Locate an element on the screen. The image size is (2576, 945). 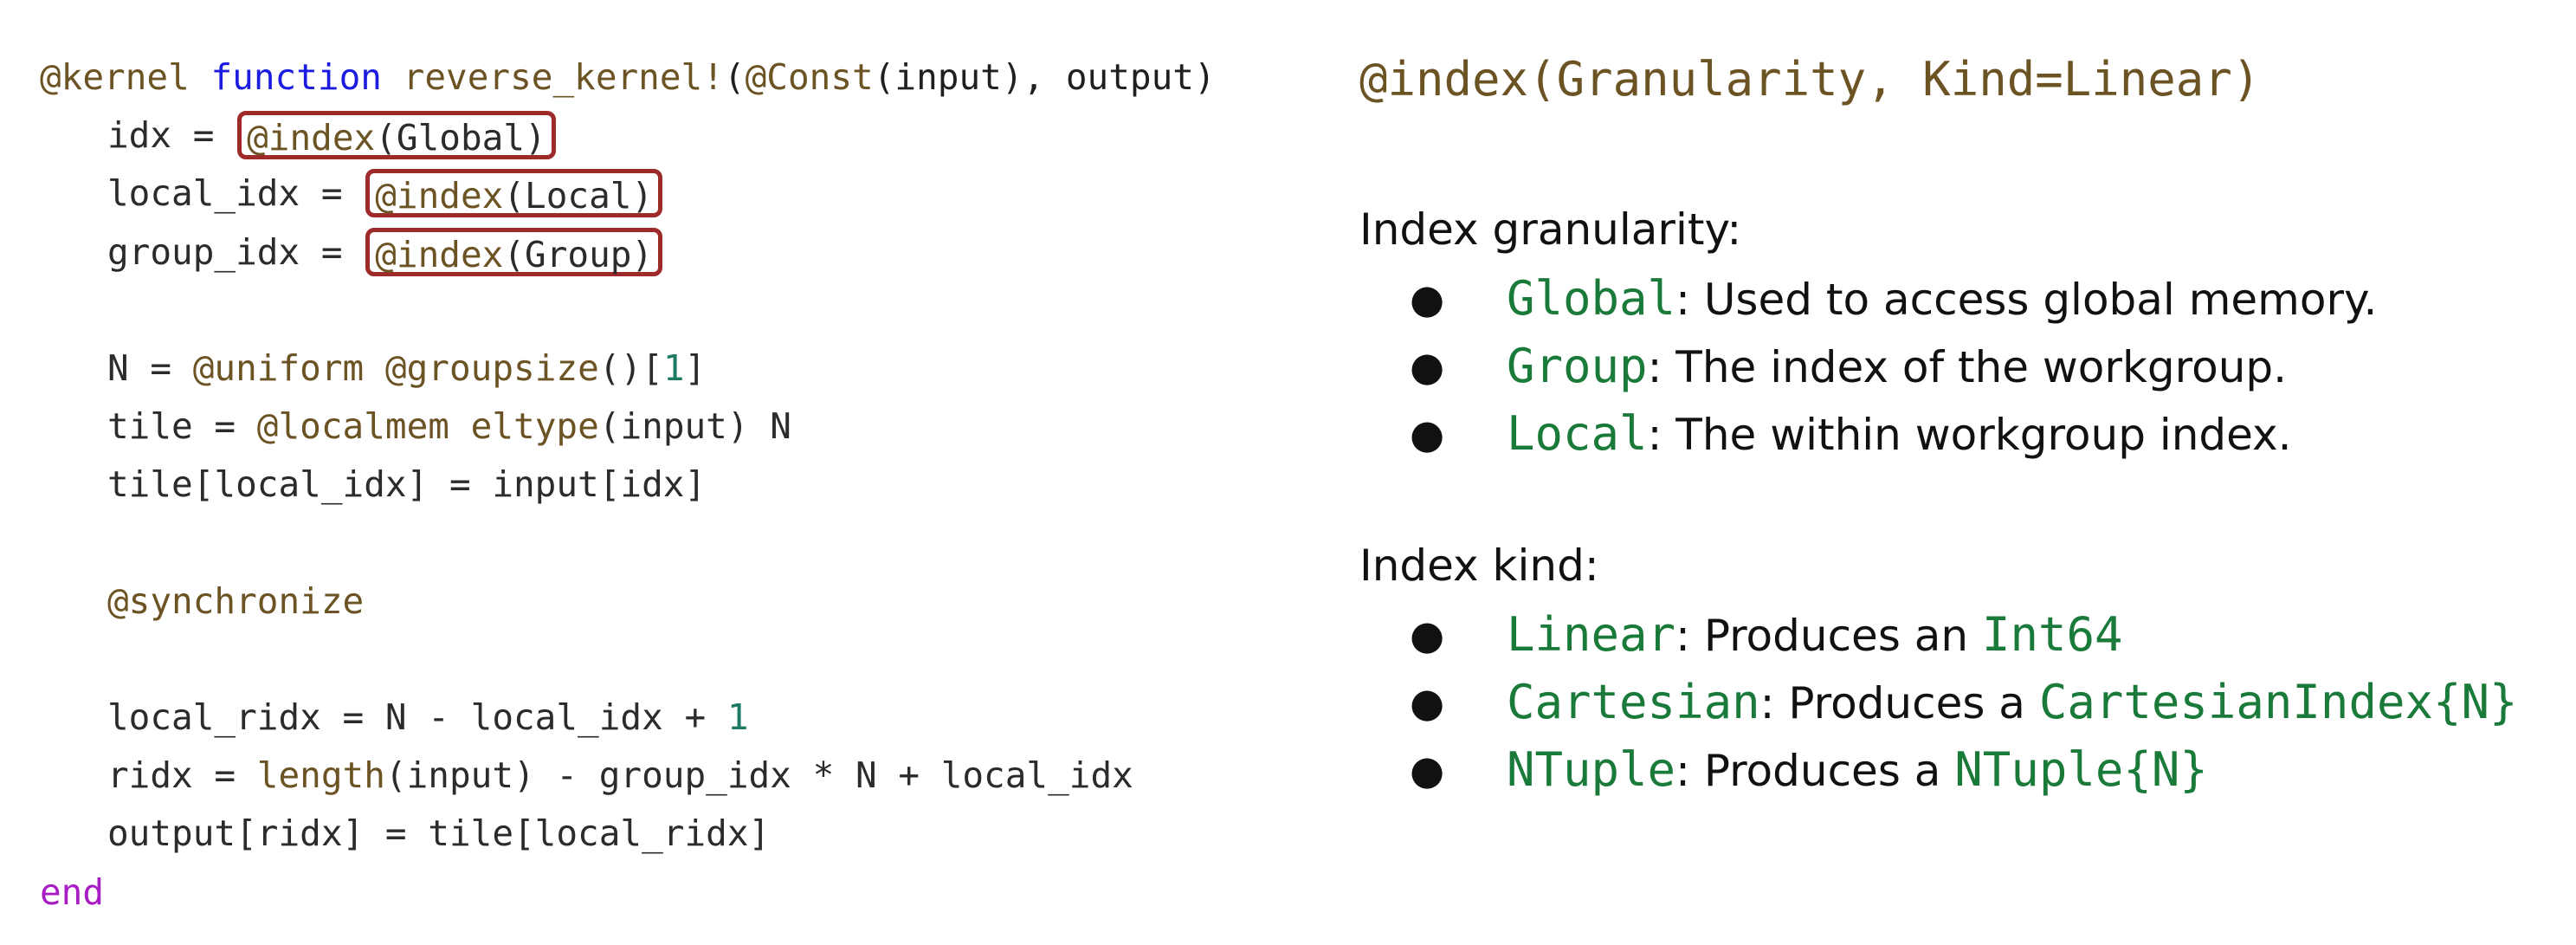
index-arg-local: (Local) is located at coordinates (579, 196).